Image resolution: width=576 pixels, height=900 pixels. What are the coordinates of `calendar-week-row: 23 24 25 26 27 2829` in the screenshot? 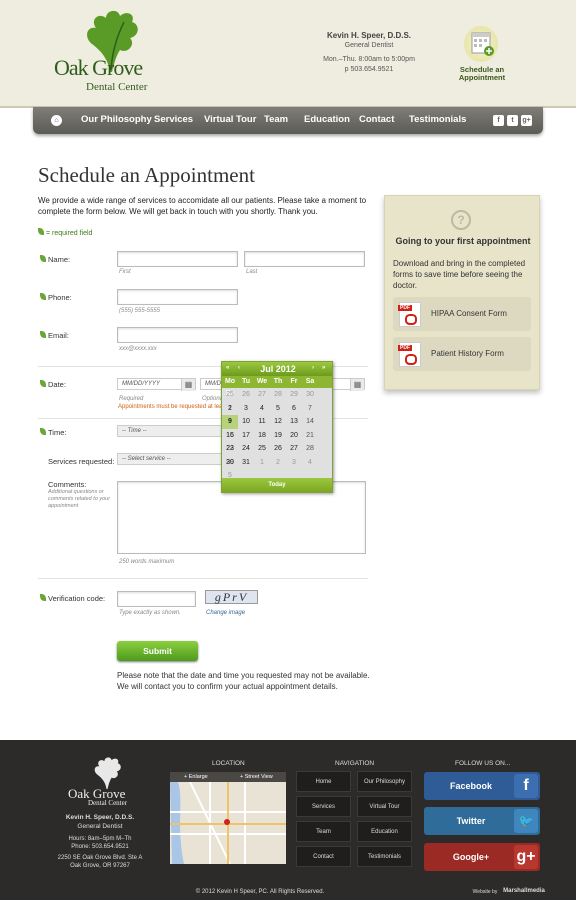 It's located at (277, 454).